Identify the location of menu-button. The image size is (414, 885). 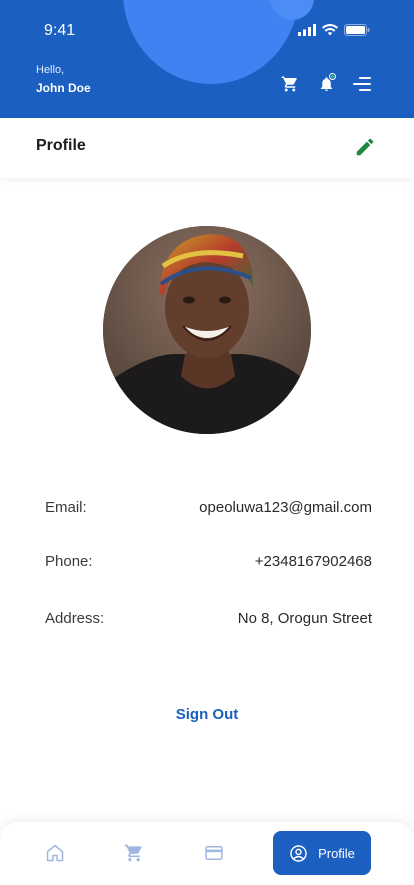
(362, 84).